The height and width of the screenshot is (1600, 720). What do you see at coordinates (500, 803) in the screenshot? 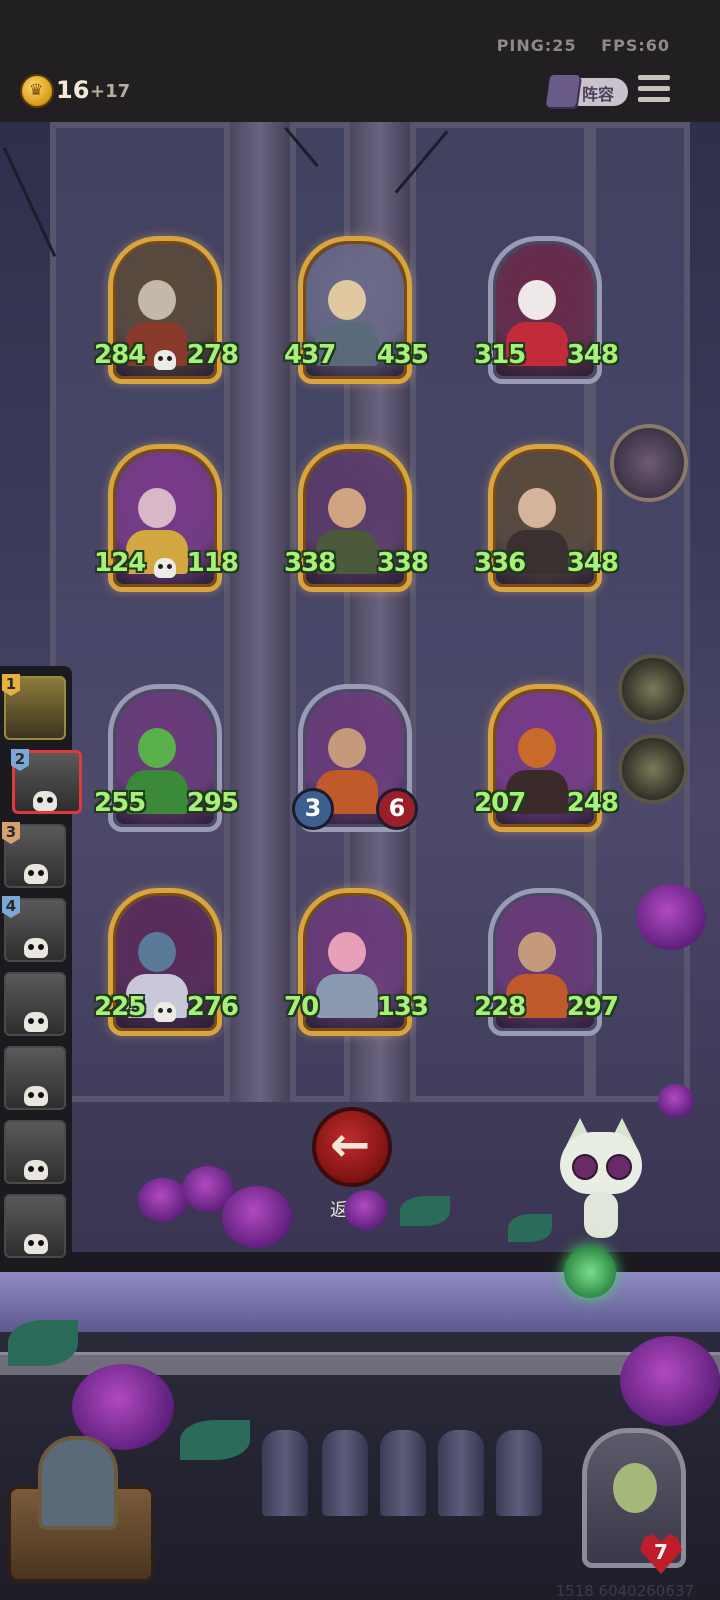
I see `attack-value: 207` at bounding box center [500, 803].